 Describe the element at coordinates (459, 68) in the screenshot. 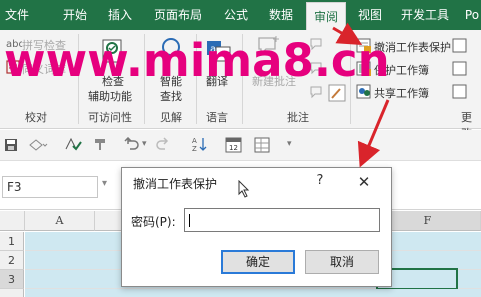

I see `track-changes-icon` at that location.